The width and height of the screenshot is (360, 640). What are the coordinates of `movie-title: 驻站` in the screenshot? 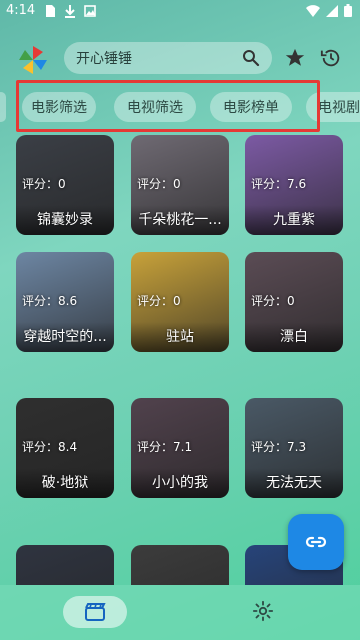 It's located at (180, 337).